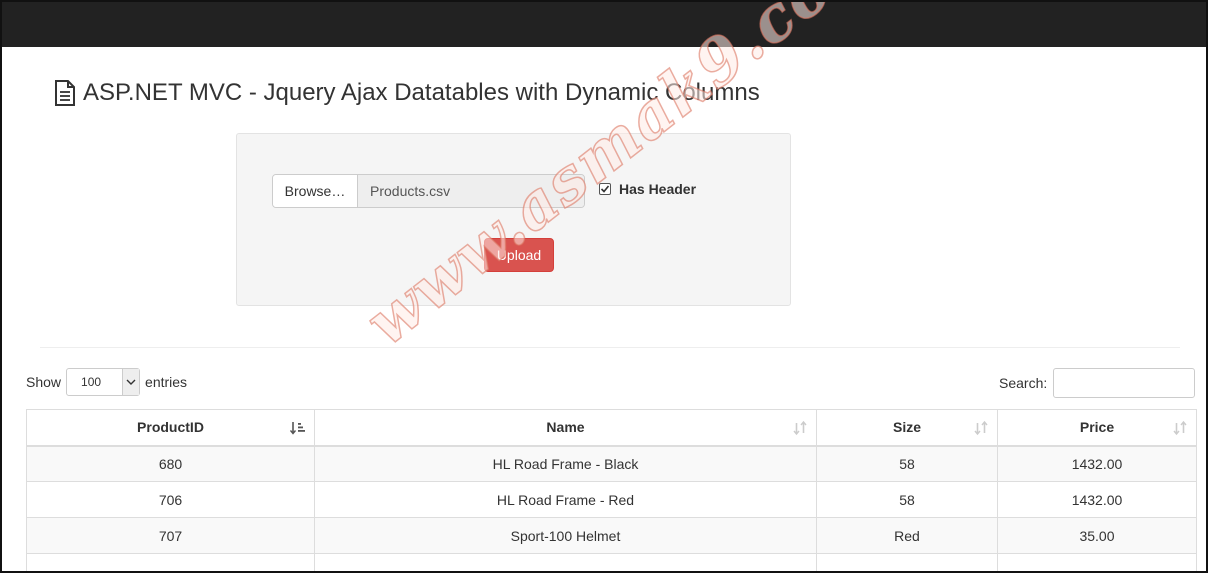  Describe the element at coordinates (604, 24) in the screenshot. I see `navbar` at that location.